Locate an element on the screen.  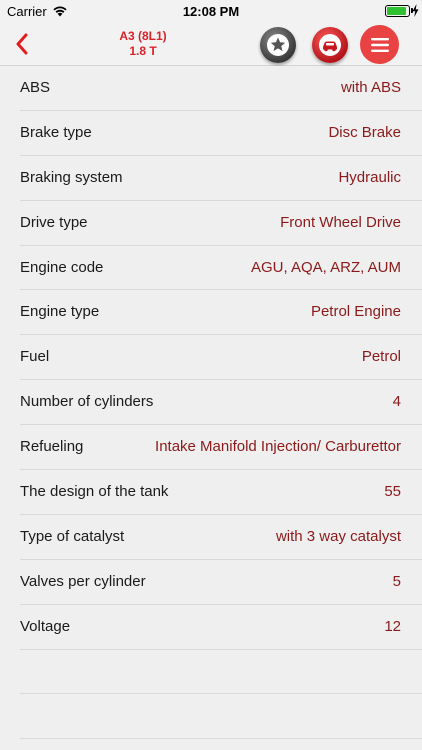
spec-label: Valves per cylinder is located at coordinates (83, 581).